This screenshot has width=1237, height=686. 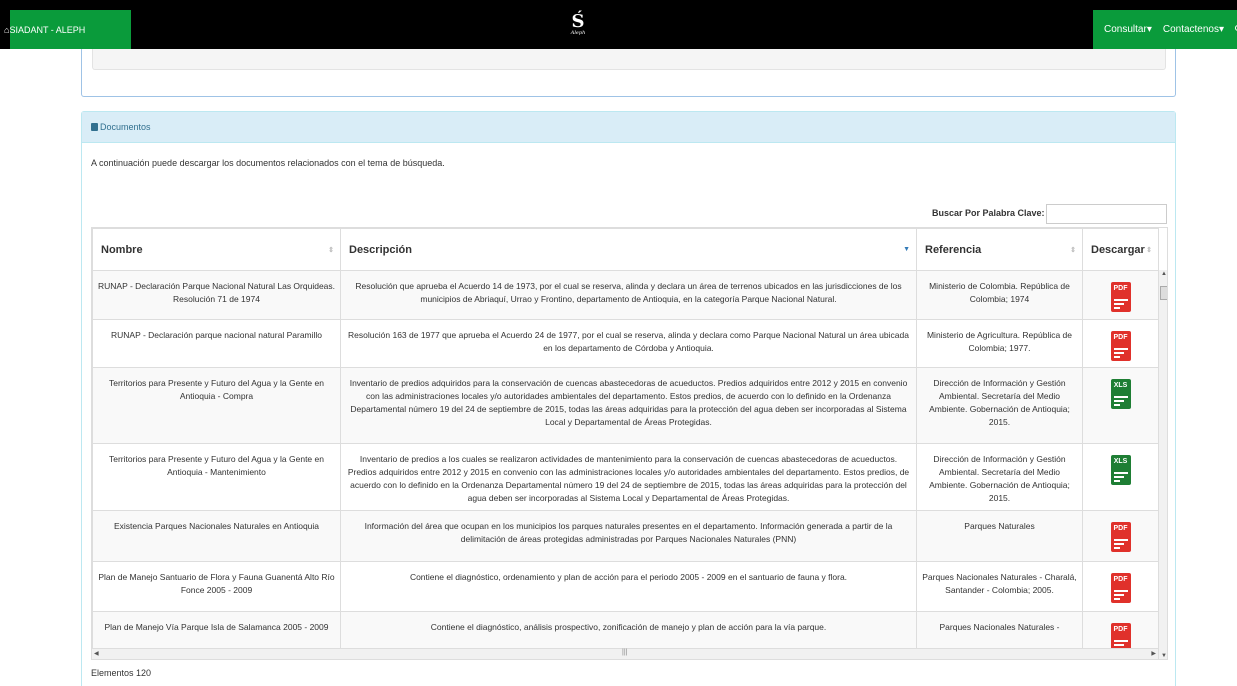 What do you see at coordinates (1106, 214) in the screenshot?
I see `keyword-search-input` at bounding box center [1106, 214].